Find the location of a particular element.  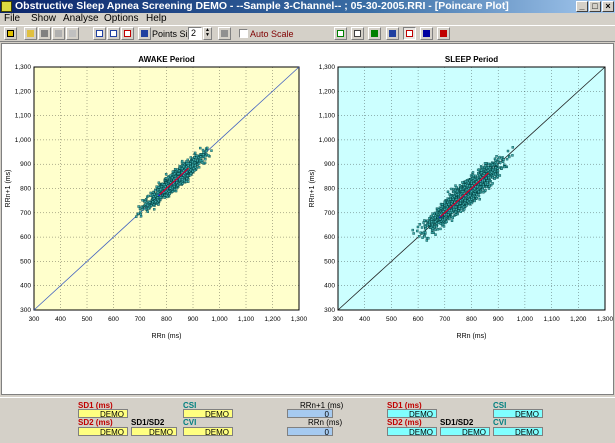

menu-analyse: Analyse is located at coordinates (81, 19).